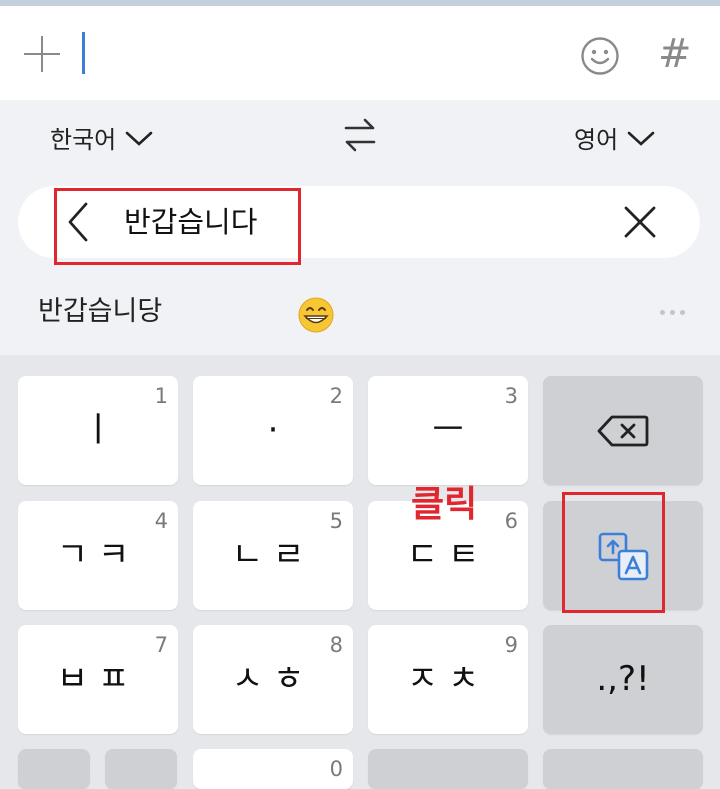 The height and width of the screenshot is (789, 720). What do you see at coordinates (336, 521) in the screenshot?
I see `key-number: 5` at bounding box center [336, 521].